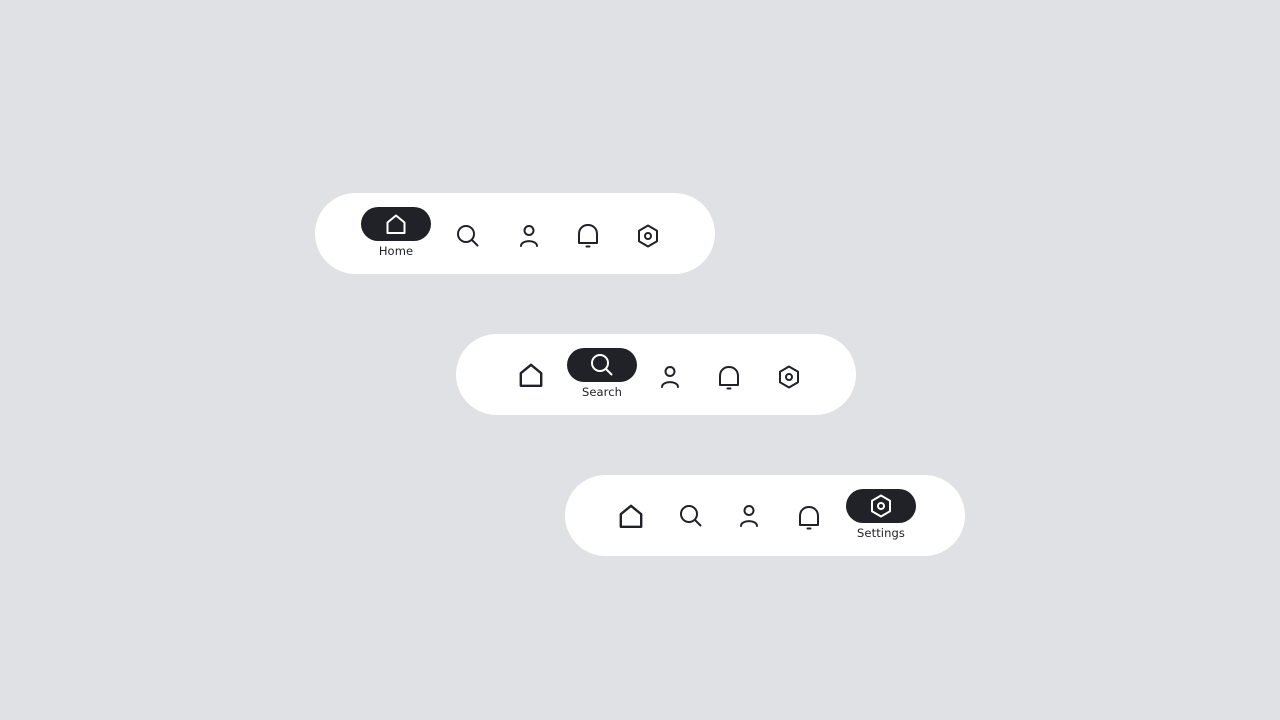 This screenshot has width=1280, height=720. Describe the element at coordinates (396, 251) in the screenshot. I see `nav-item-label: Home` at that location.